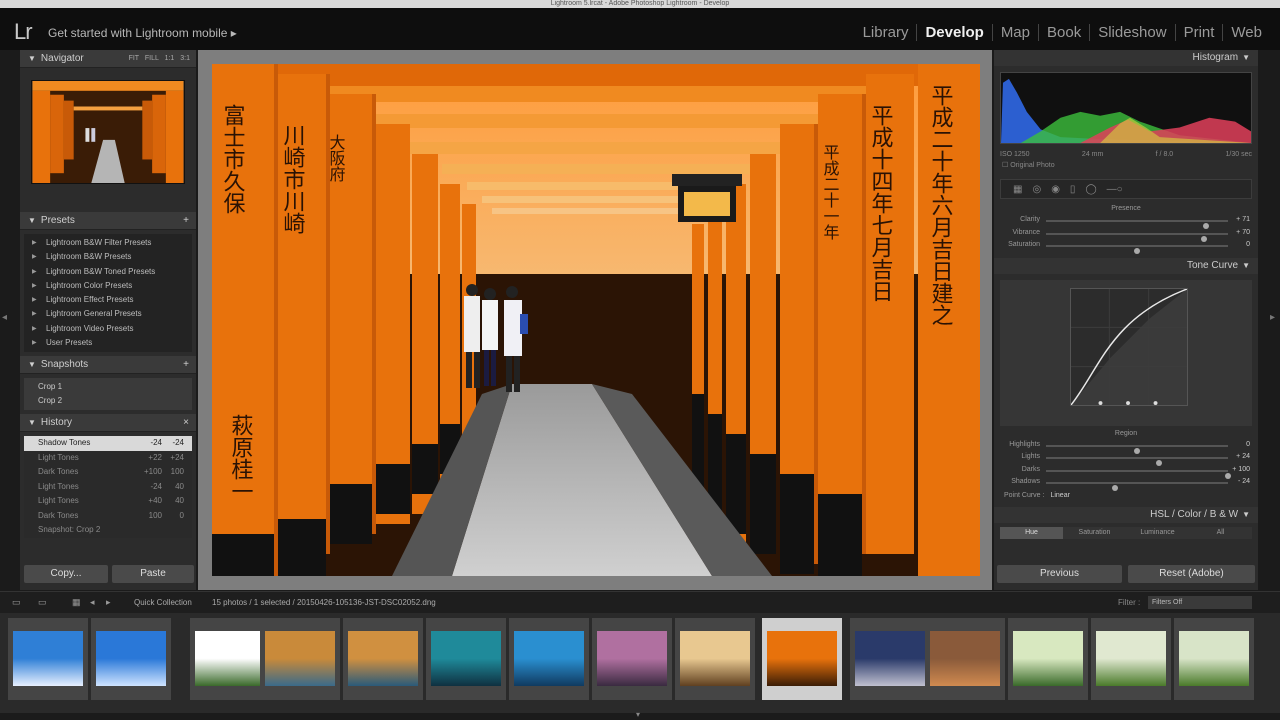  I want to click on quick-collection-label: Quick Collection, so click(163, 602).